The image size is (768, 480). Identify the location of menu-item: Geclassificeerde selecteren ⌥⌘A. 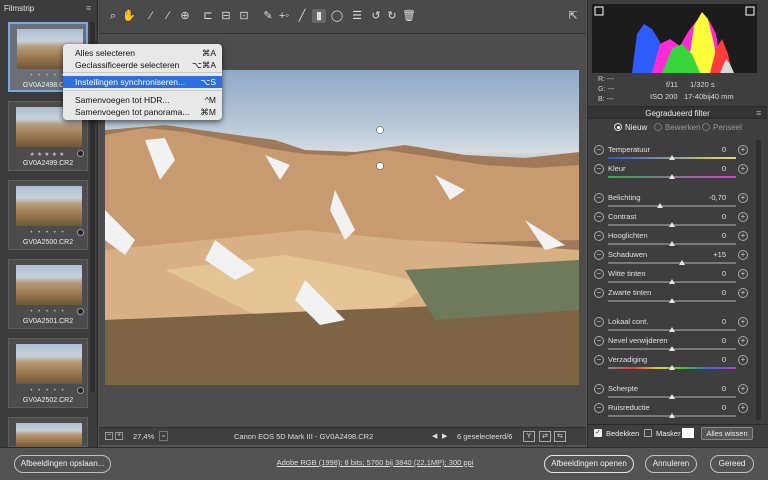
(142, 65).